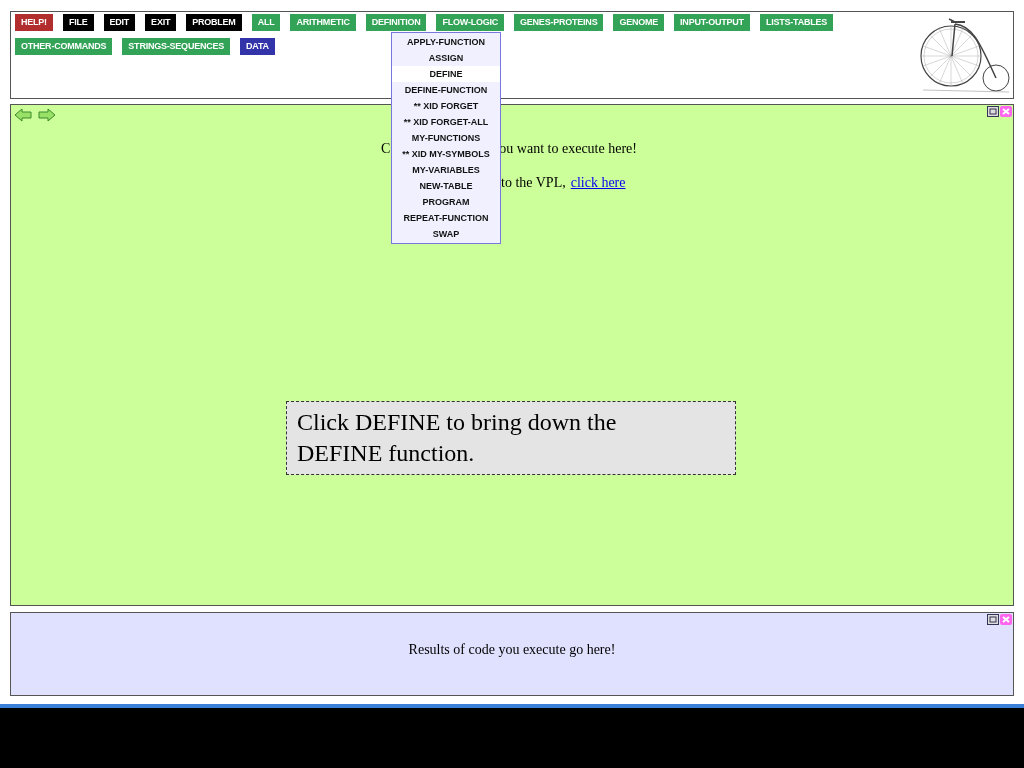 The image size is (1024, 768). Describe the element at coordinates (78, 22) in the screenshot. I see `menu-button: FILE` at that location.